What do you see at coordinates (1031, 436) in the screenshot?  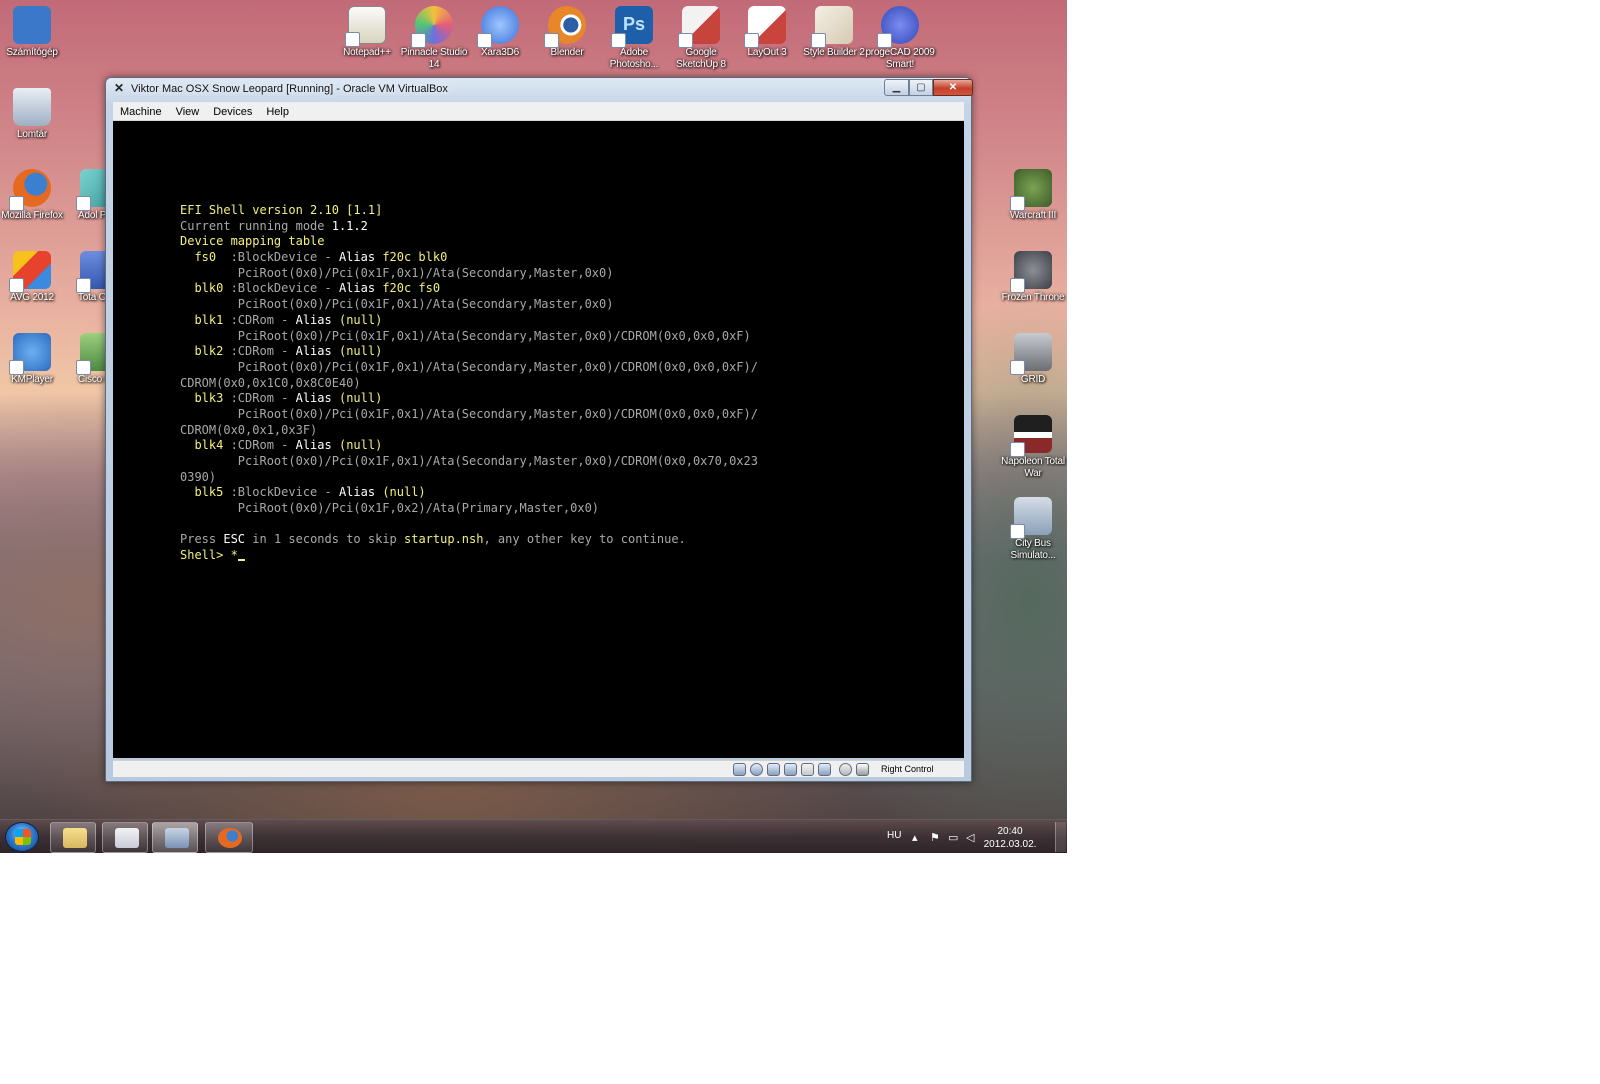 I see `napoleon-icon` at bounding box center [1031, 436].